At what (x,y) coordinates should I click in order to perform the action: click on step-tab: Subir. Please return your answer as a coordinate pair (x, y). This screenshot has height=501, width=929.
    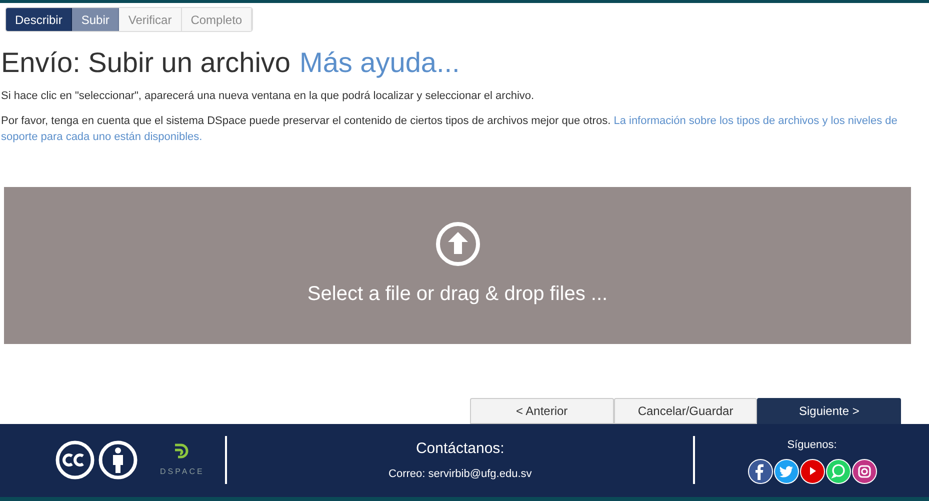
    Looking at the image, I should click on (96, 20).